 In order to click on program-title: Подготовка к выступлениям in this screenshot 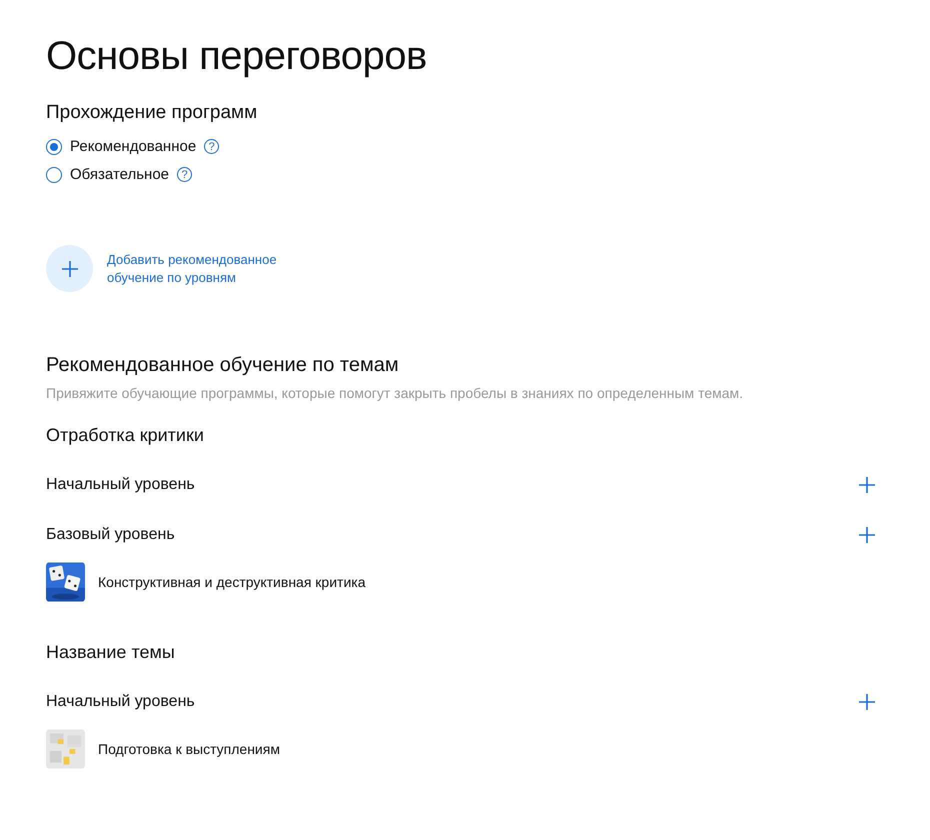, I will do `click(189, 749)`.